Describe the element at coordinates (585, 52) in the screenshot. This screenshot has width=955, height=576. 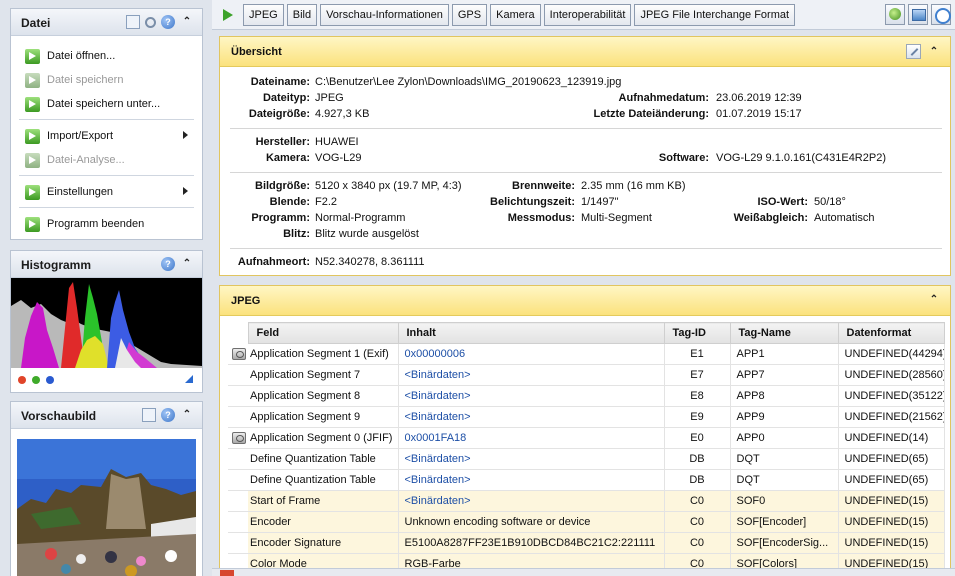
I see `overview-panel-header: Übersicht ⌃` at that location.